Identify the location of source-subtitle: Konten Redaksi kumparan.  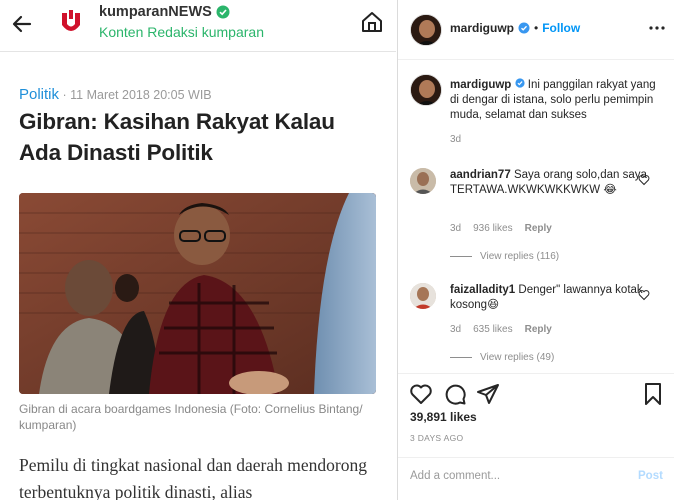
(181, 32).